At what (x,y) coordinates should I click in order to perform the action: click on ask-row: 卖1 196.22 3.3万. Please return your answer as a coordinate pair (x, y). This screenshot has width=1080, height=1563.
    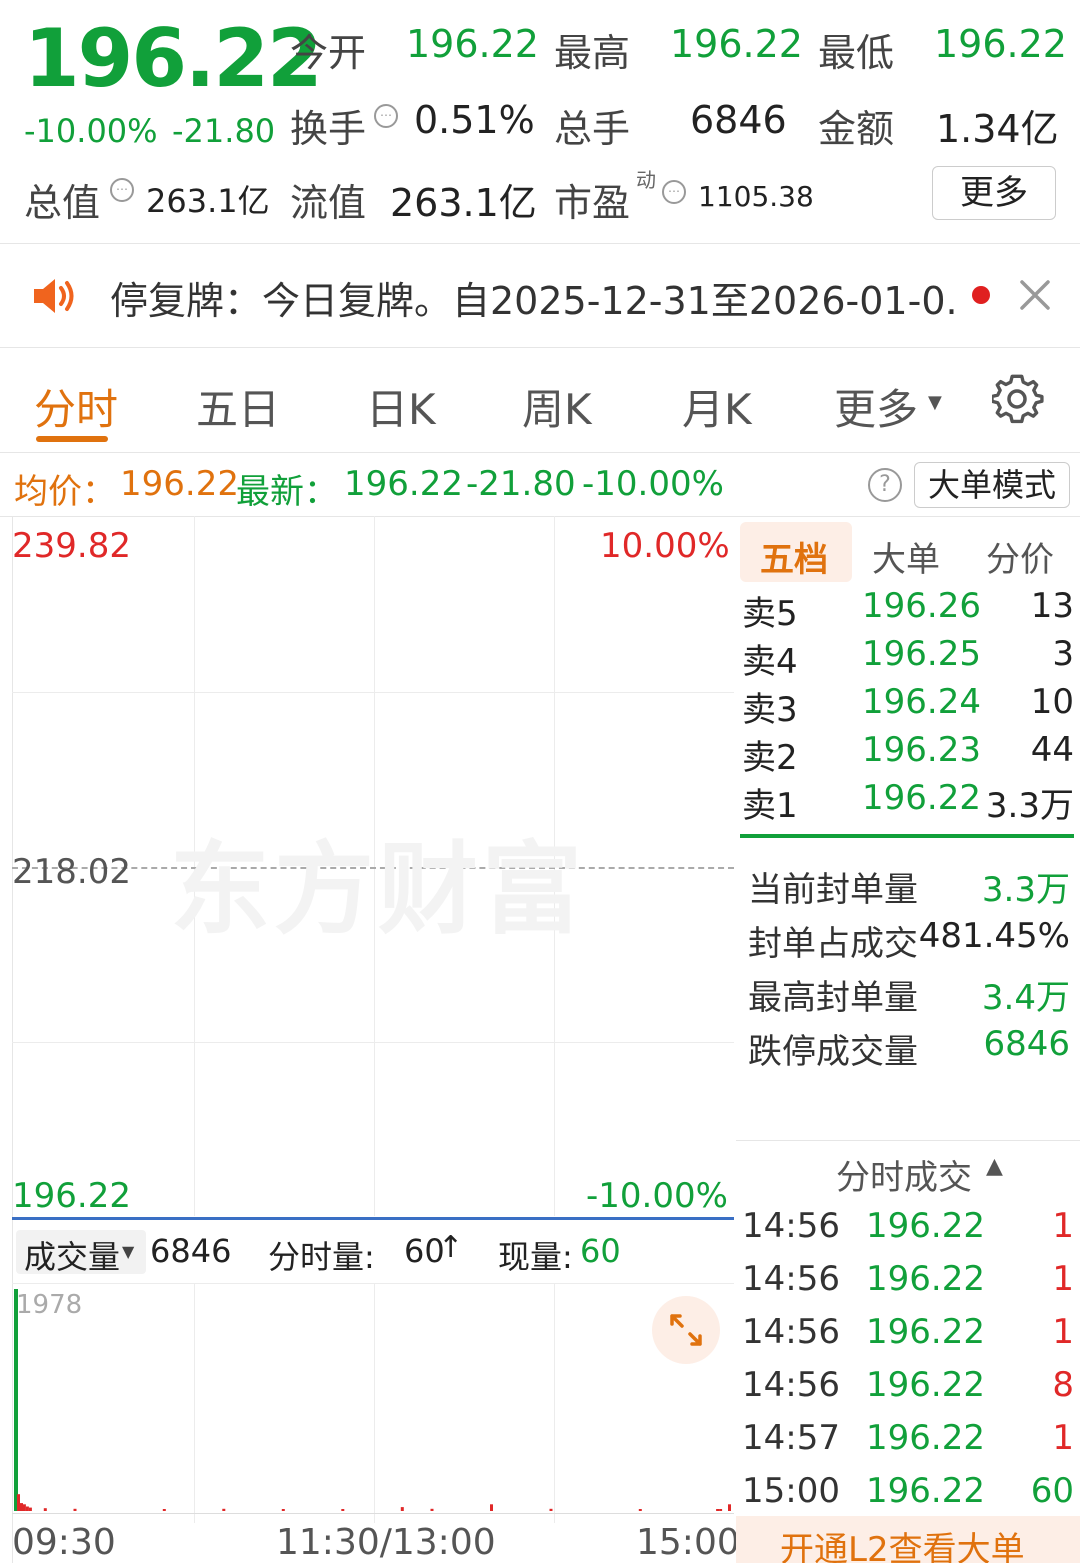
    Looking at the image, I should click on (909, 802).